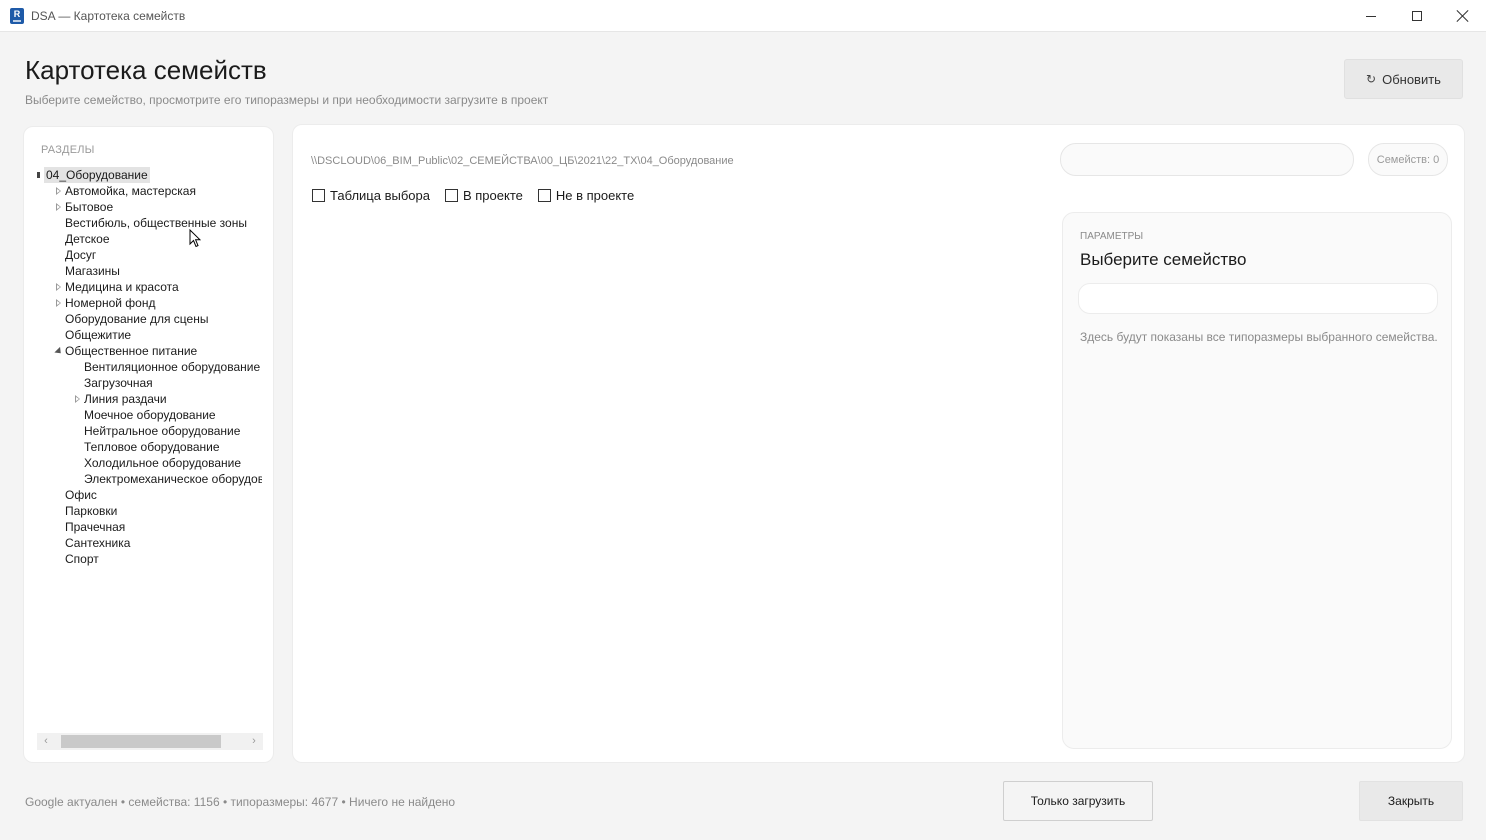  I want to click on tree-item: Офис, so click(81, 495).